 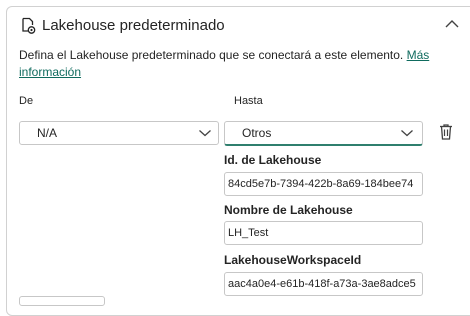 What do you see at coordinates (452, 24) in the screenshot?
I see `chevron-up-icon` at bounding box center [452, 24].